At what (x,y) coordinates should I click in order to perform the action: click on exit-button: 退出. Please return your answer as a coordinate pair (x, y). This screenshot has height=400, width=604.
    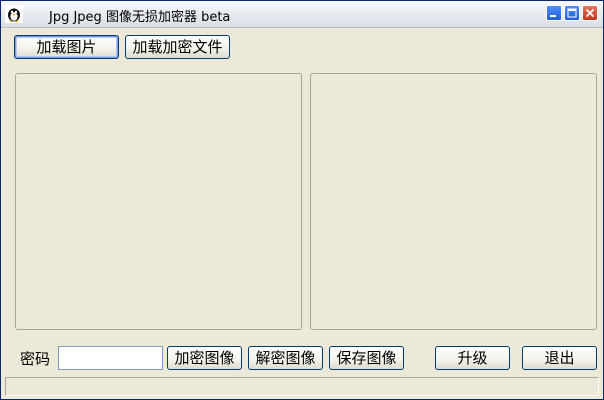
    Looking at the image, I should click on (559, 358).